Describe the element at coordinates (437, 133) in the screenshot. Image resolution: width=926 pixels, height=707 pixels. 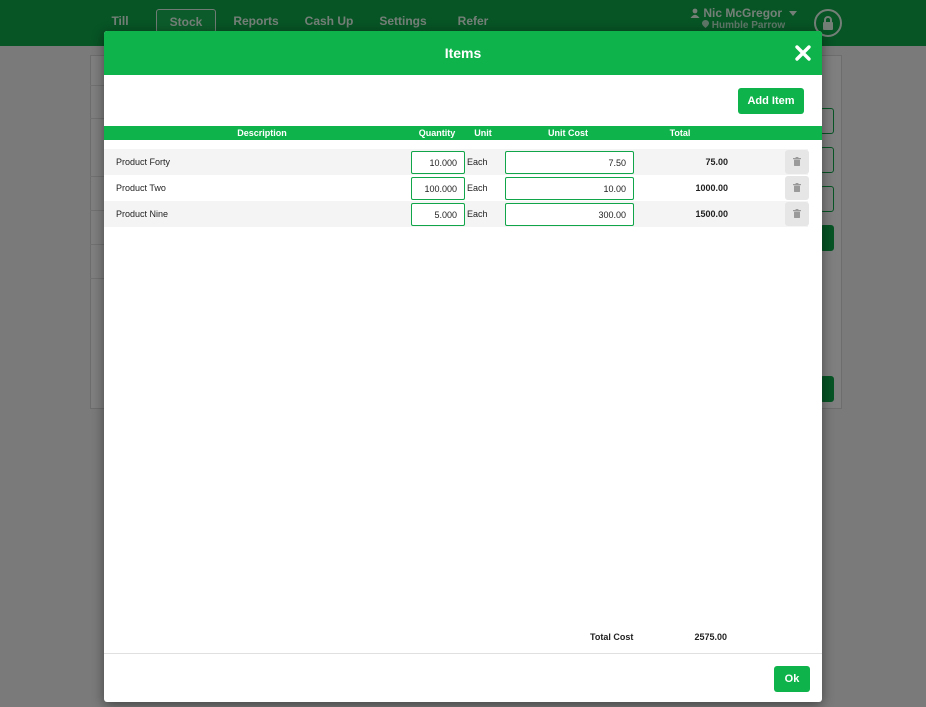
I see `column-header-quantity: Quantity` at that location.